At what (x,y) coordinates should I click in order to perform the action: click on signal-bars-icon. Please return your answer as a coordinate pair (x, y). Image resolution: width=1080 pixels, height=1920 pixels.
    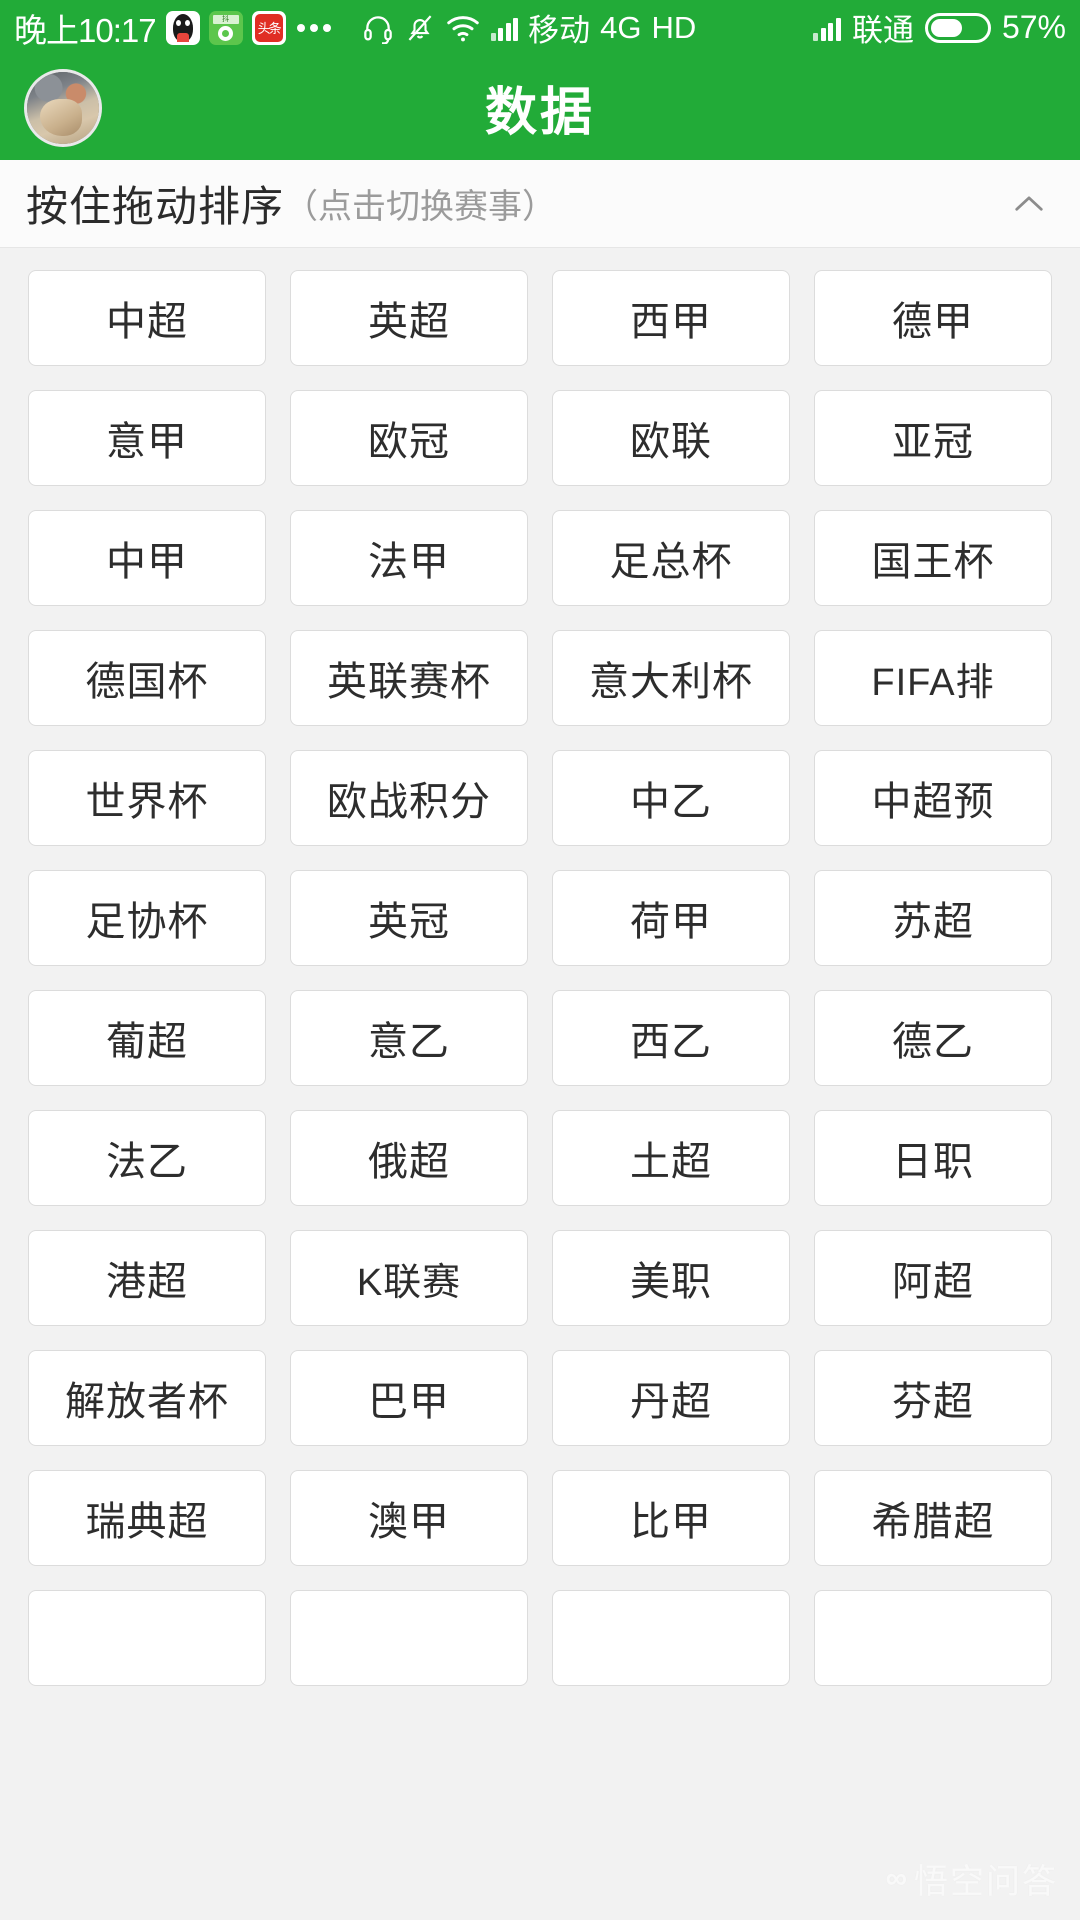
    Looking at the image, I should click on (504, 28).